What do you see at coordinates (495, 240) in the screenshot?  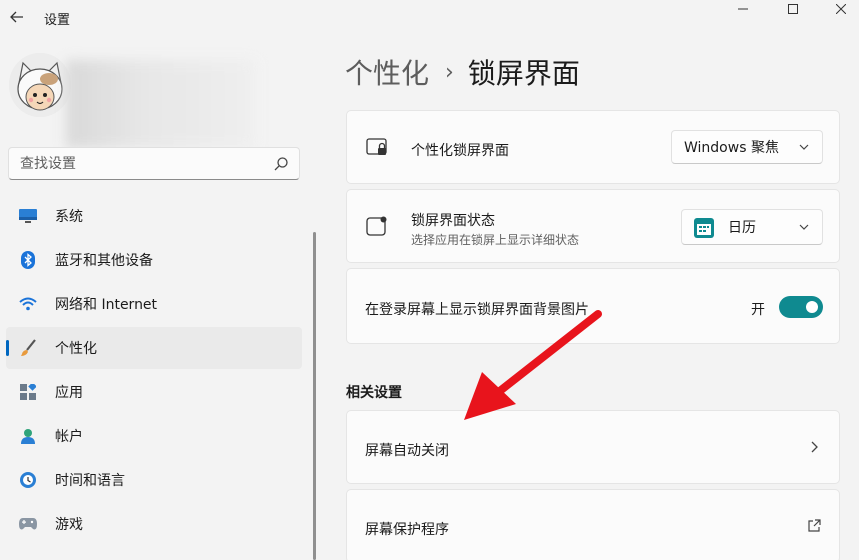 I see `lock-screen-status-subtitle: 选择应用在锁屏上显示详细状态` at bounding box center [495, 240].